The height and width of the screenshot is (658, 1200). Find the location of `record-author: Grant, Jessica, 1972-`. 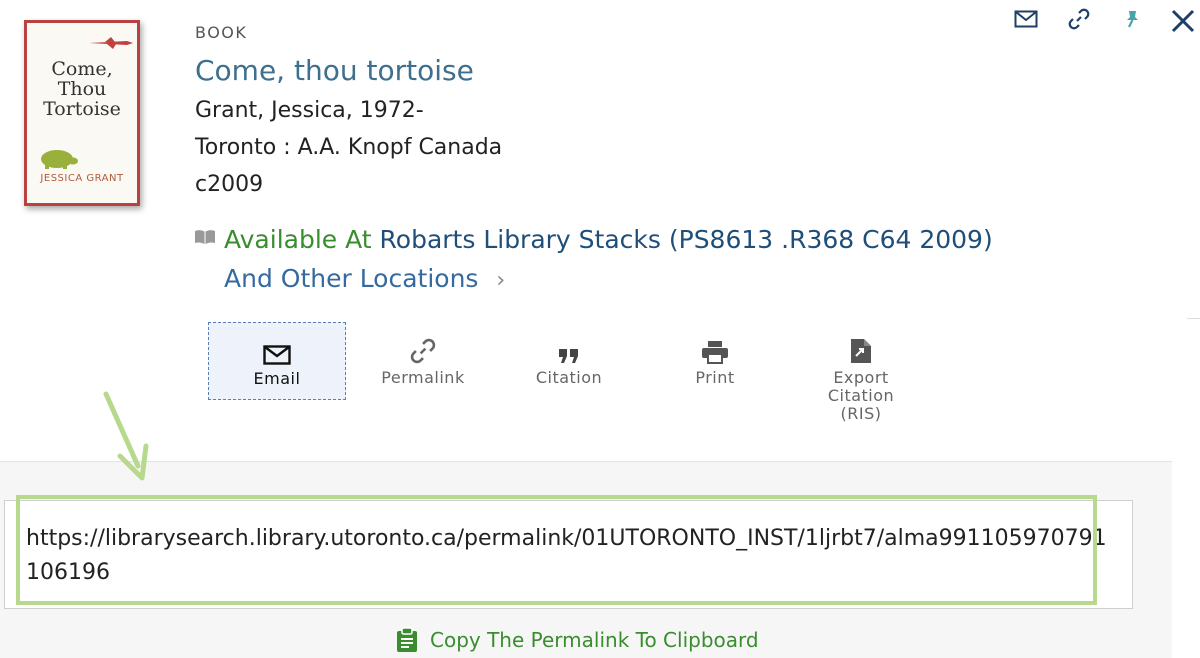

record-author: Grant, Jessica, 1972- is located at coordinates (309, 110).